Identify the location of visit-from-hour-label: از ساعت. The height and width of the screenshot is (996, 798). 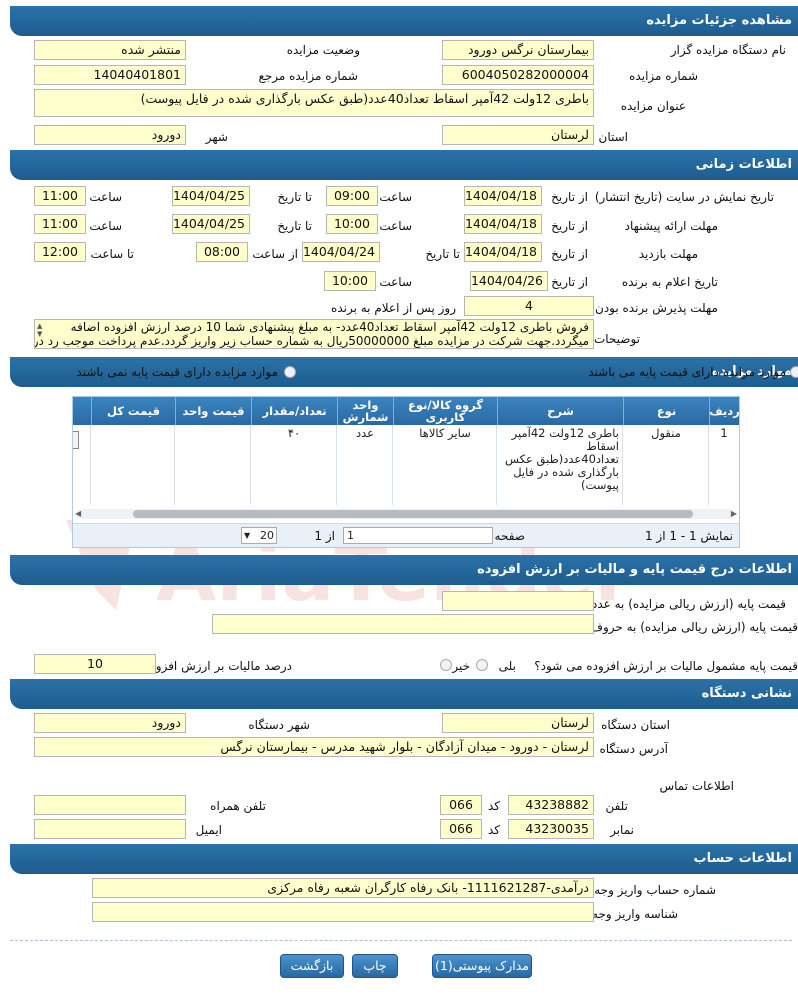
(275, 254).